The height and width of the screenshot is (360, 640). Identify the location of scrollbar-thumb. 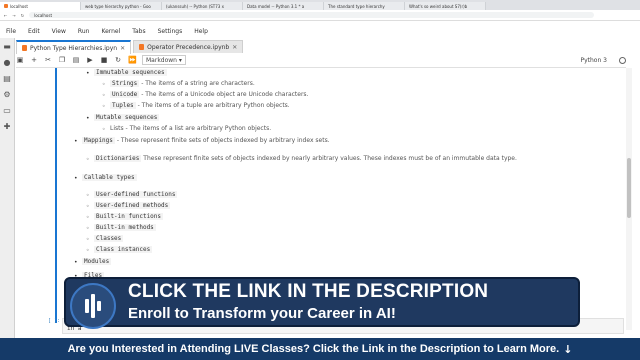
(629, 188).